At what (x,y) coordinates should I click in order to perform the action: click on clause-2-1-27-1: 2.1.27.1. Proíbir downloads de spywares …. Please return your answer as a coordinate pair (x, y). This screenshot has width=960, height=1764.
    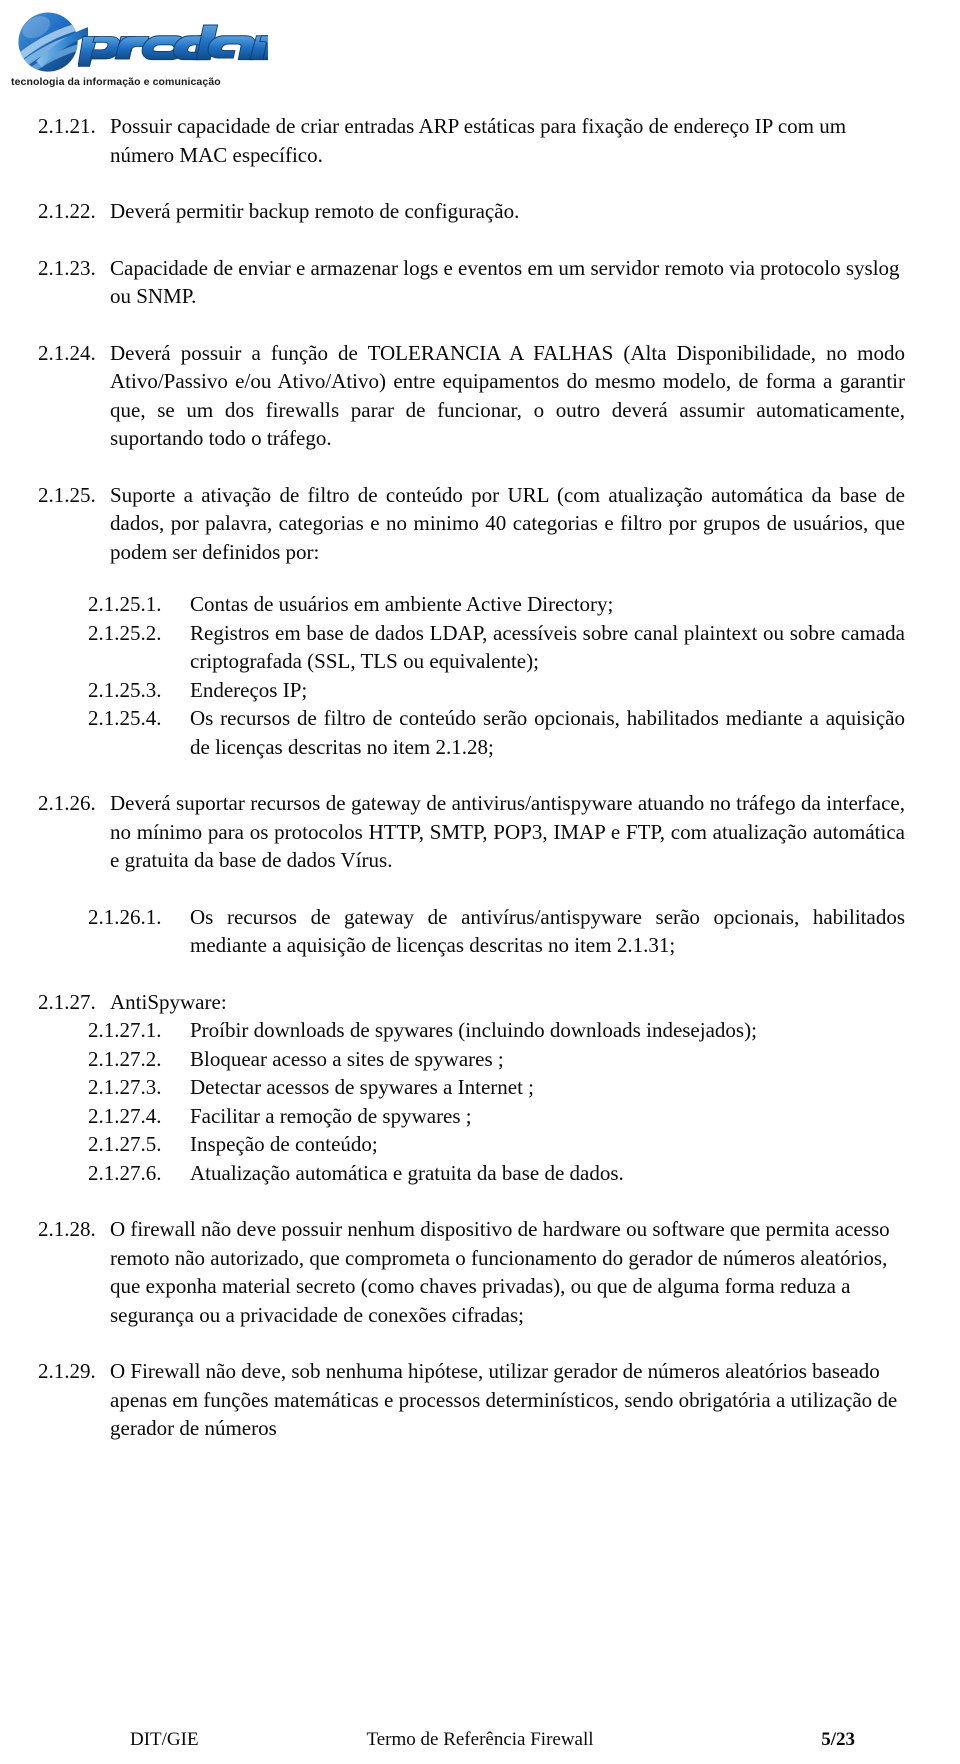
    Looking at the image, I should click on (480, 1030).